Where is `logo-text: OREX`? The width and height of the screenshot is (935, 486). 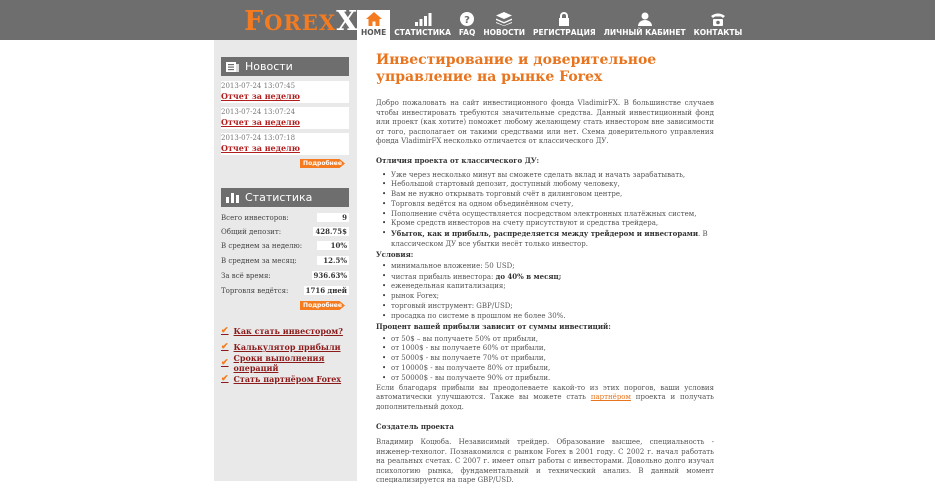 logo-text: OREX is located at coordinates (300, 22).